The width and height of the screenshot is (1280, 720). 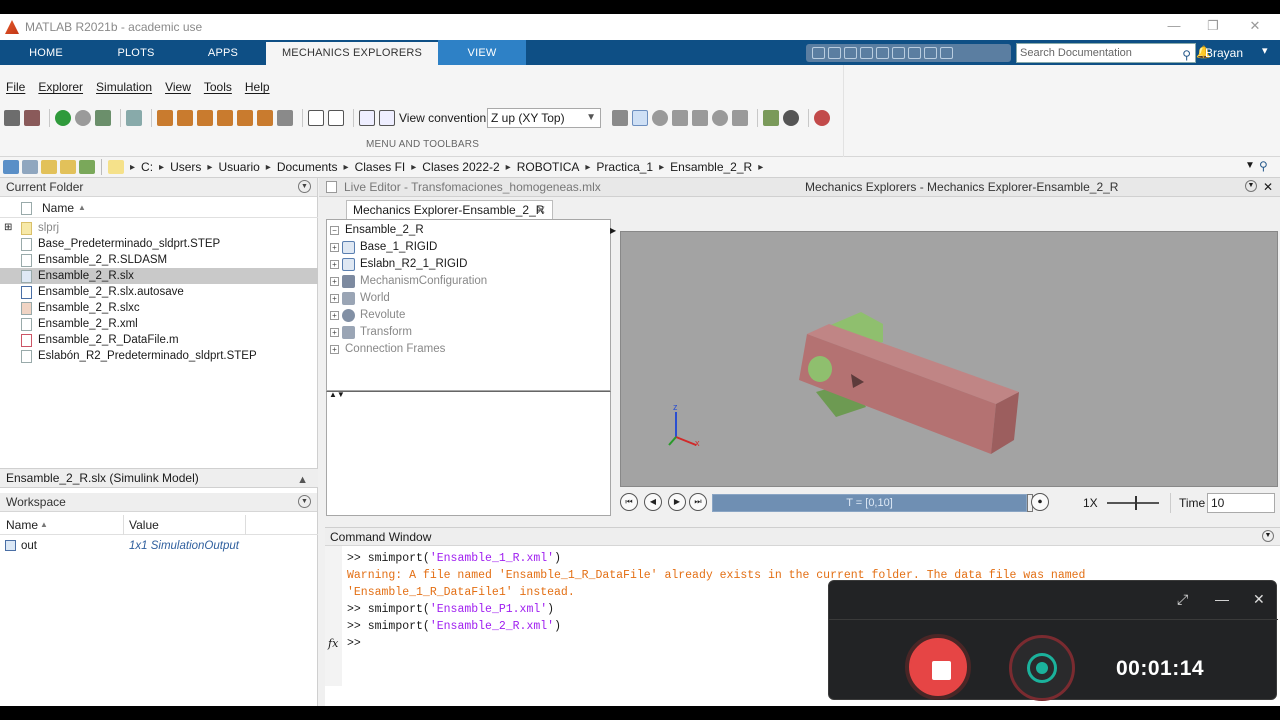 What do you see at coordinates (380, 167) in the screenshot?
I see `crumb: Clases FI` at bounding box center [380, 167].